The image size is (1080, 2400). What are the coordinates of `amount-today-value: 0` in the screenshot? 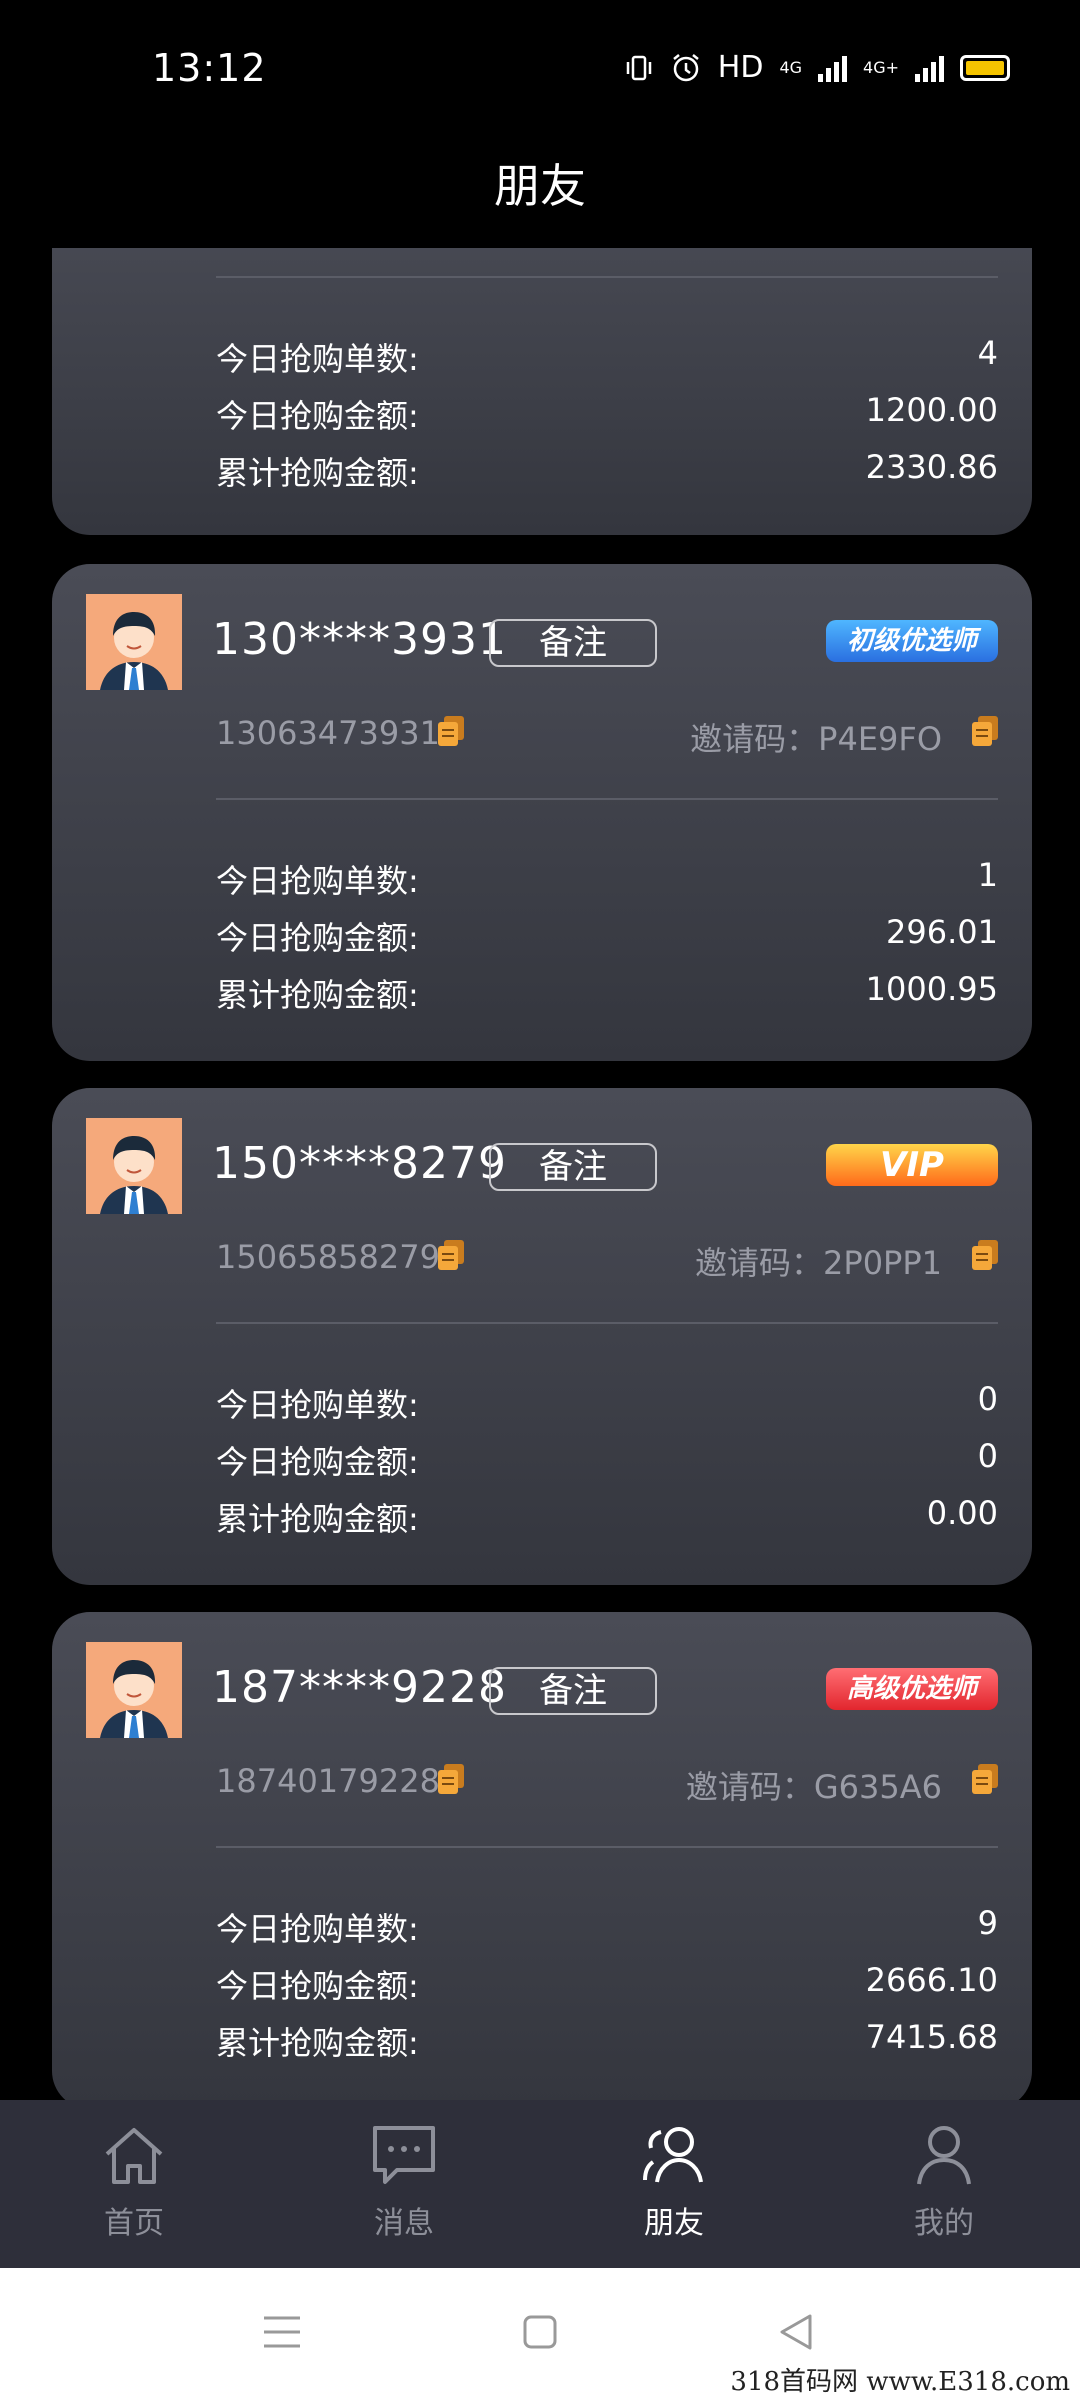 It's located at (987, 1456).